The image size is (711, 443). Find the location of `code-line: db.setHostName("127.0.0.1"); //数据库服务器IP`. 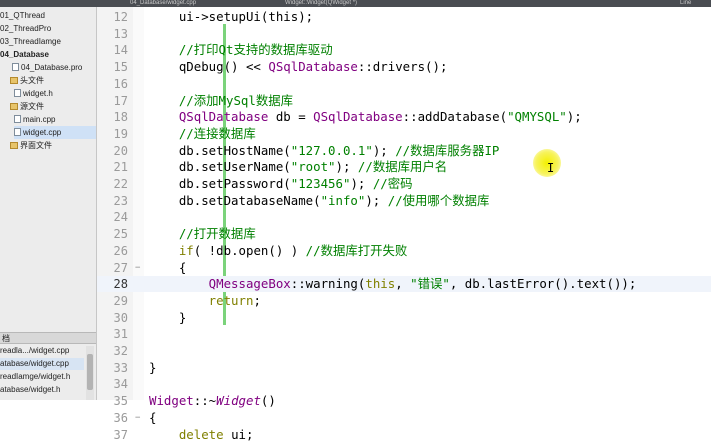

code-line: db.setHostName("127.0.0.1"); //数据库服务器IP is located at coordinates (324, 150).